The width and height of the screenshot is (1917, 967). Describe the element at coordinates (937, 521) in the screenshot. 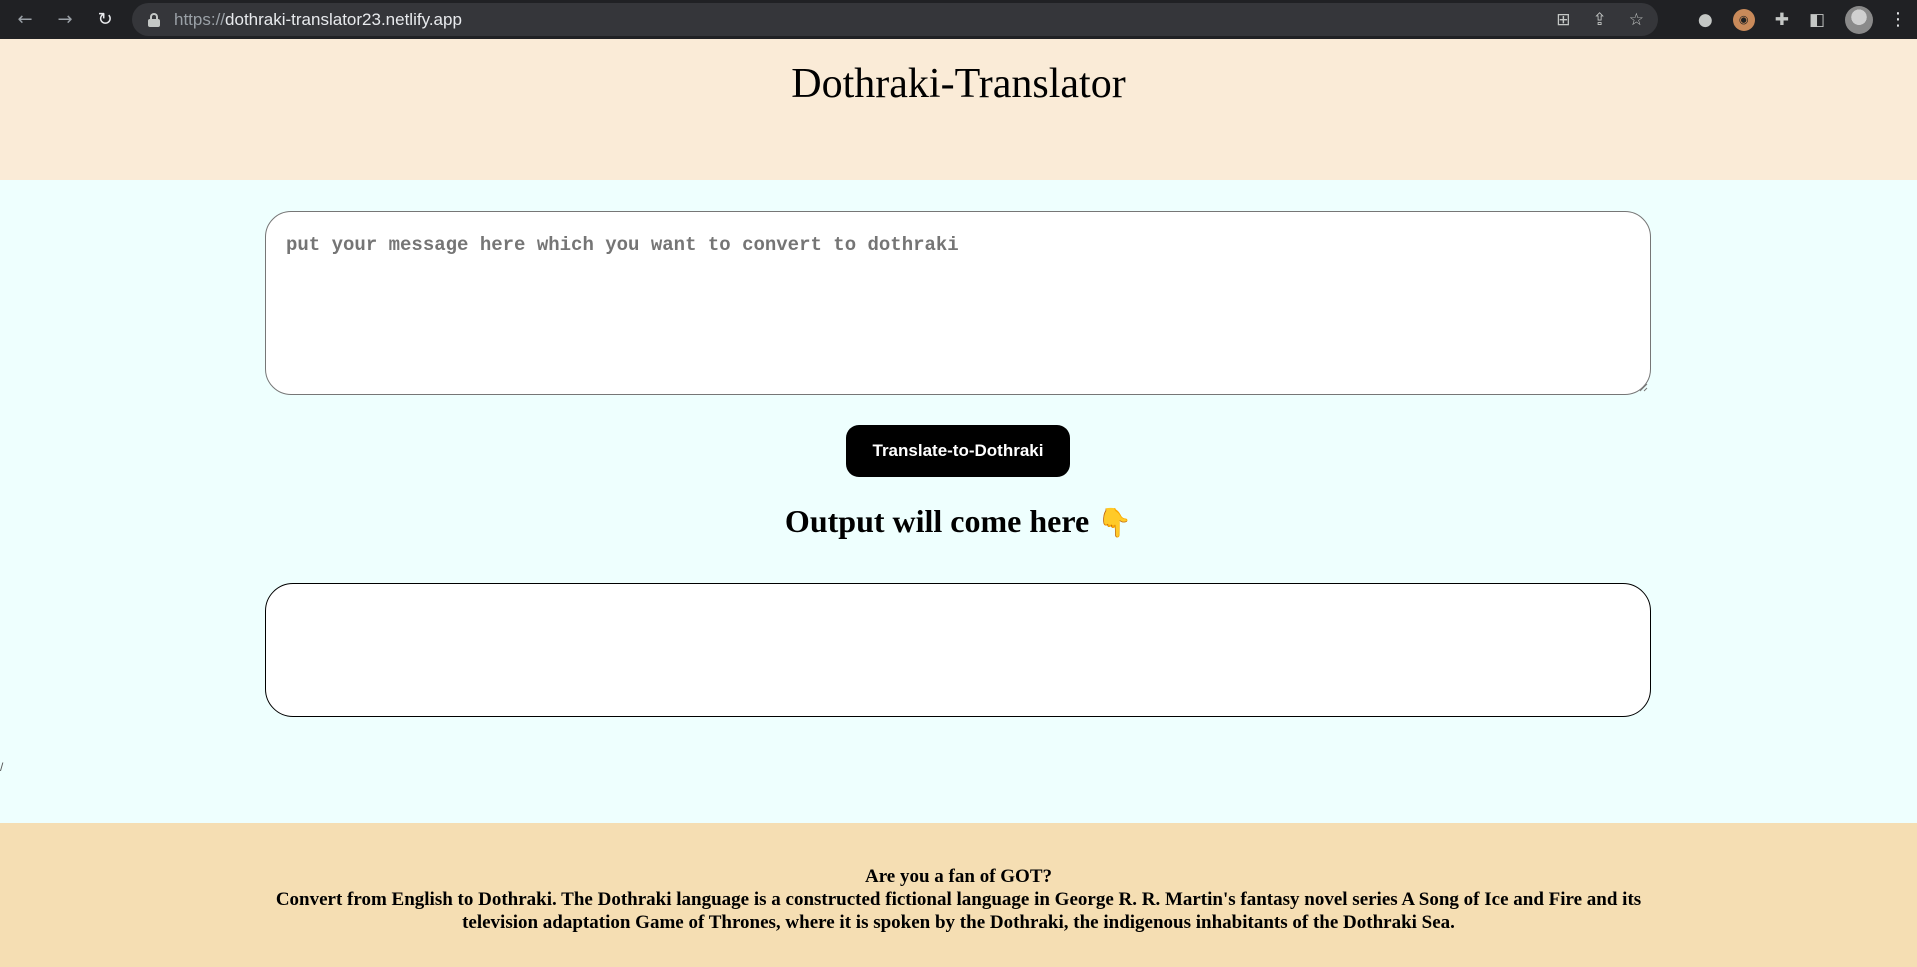

I see `output-heading-text: Output will come here` at that location.